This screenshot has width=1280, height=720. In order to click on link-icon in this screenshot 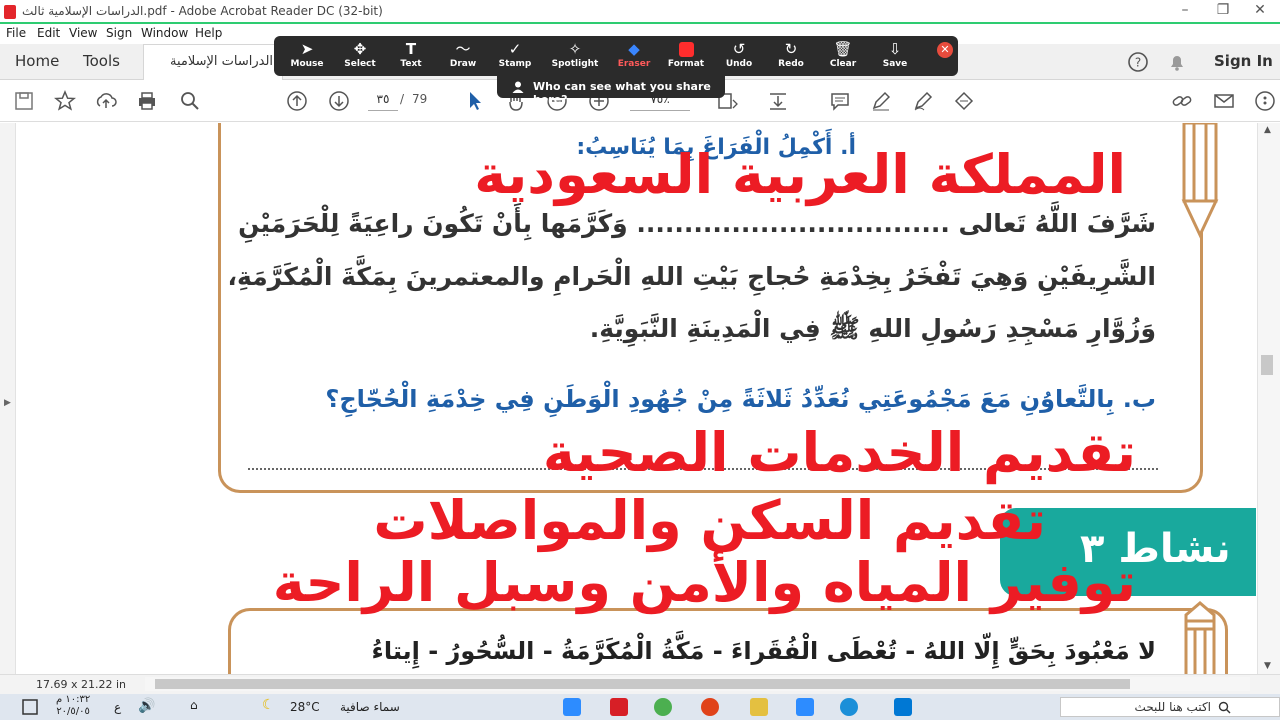, I will do `click(1182, 101)`.